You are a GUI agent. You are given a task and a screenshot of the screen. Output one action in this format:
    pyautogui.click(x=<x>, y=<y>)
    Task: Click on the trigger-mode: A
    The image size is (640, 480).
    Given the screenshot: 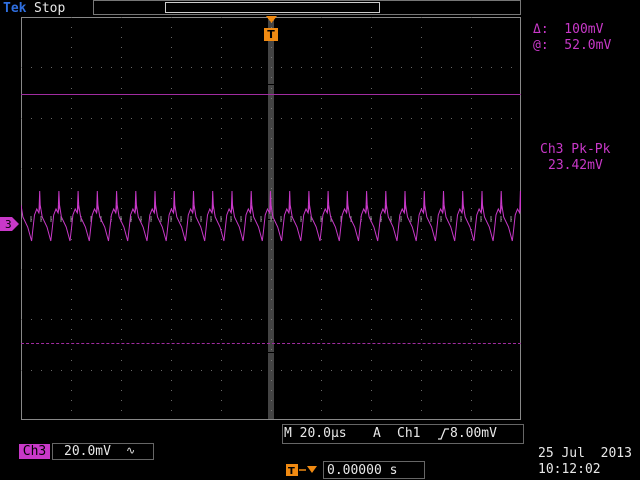 What is the action you would take?
    pyautogui.click(x=377, y=433)
    